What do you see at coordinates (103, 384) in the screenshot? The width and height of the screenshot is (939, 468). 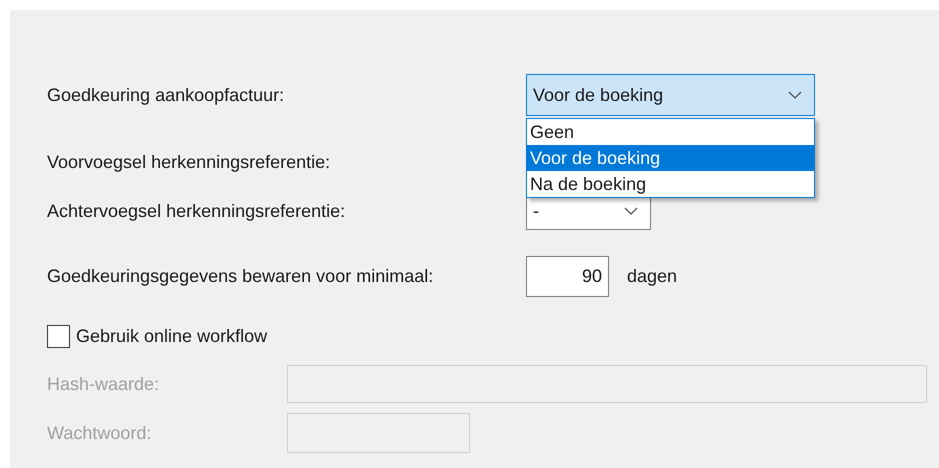 I see `field-label: Hash-waarde:` at bounding box center [103, 384].